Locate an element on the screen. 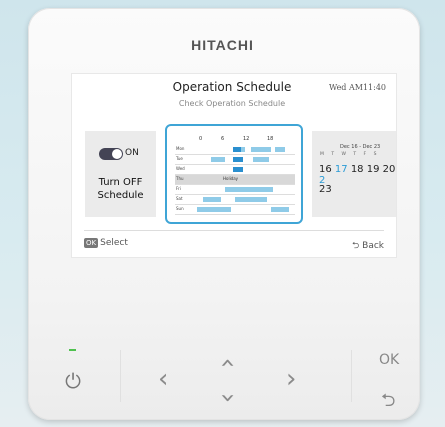  ok-badge: OK is located at coordinates (91, 243).